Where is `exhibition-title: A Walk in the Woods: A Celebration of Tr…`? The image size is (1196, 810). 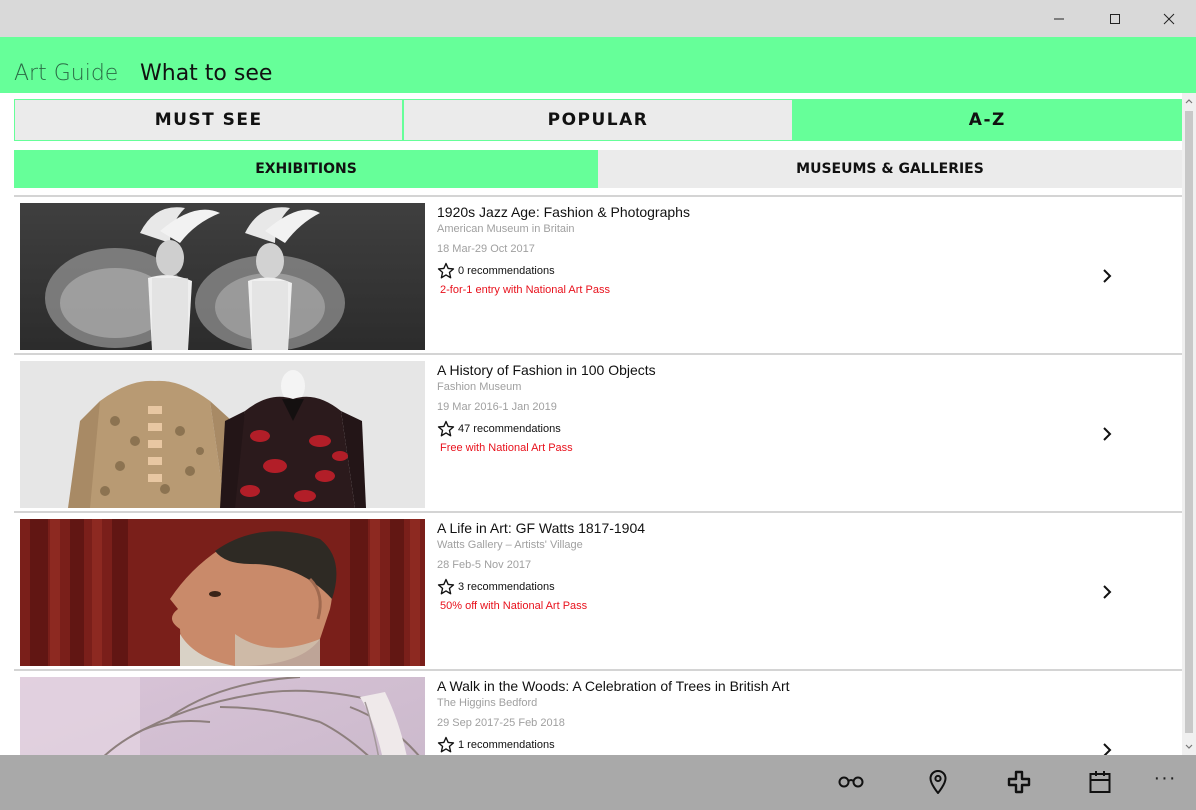 exhibition-title: A Walk in the Woods: A Celebration of Tr… is located at coordinates (613, 686).